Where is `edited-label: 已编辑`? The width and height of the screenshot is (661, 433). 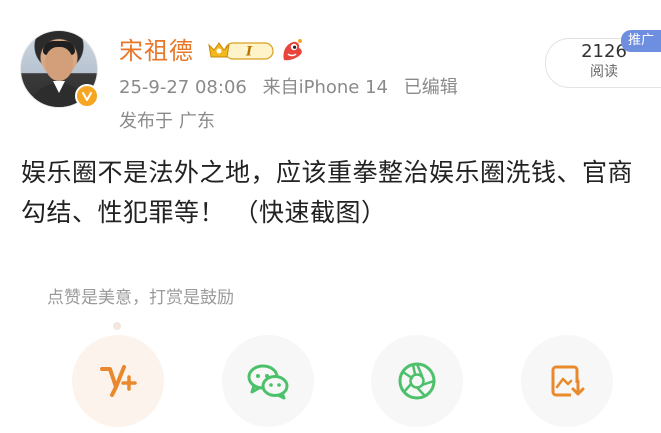 edited-label: 已编辑 is located at coordinates (431, 87).